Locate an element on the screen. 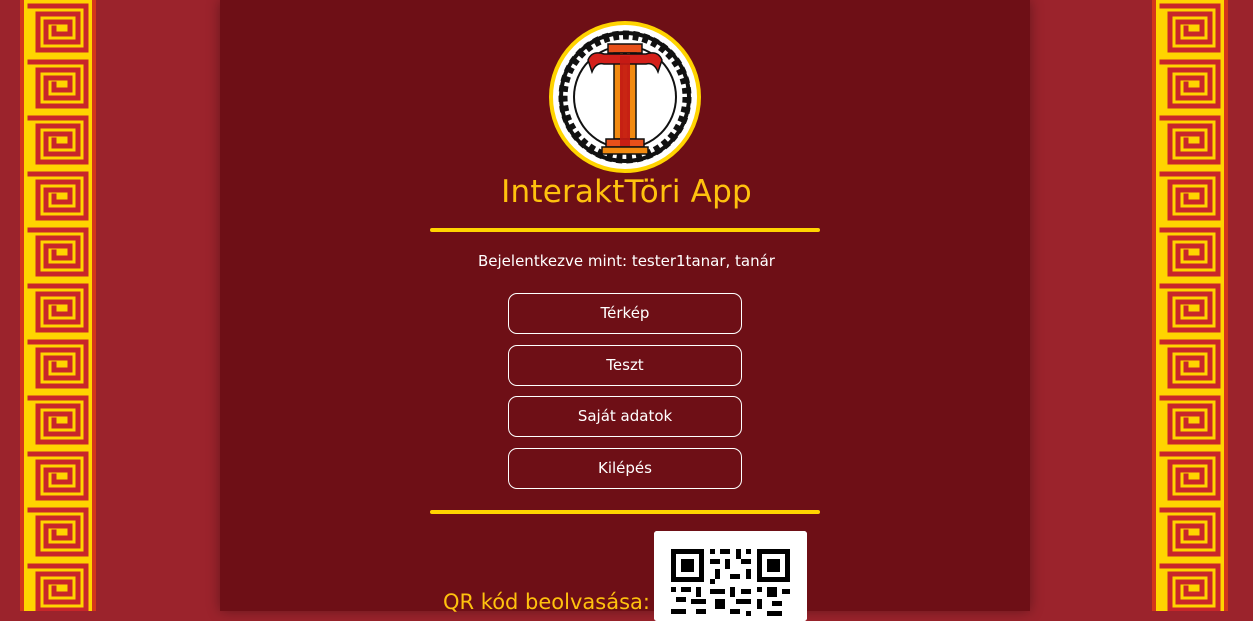 The height and width of the screenshot is (621, 1253). map-button: Térkép is located at coordinates (625, 313).